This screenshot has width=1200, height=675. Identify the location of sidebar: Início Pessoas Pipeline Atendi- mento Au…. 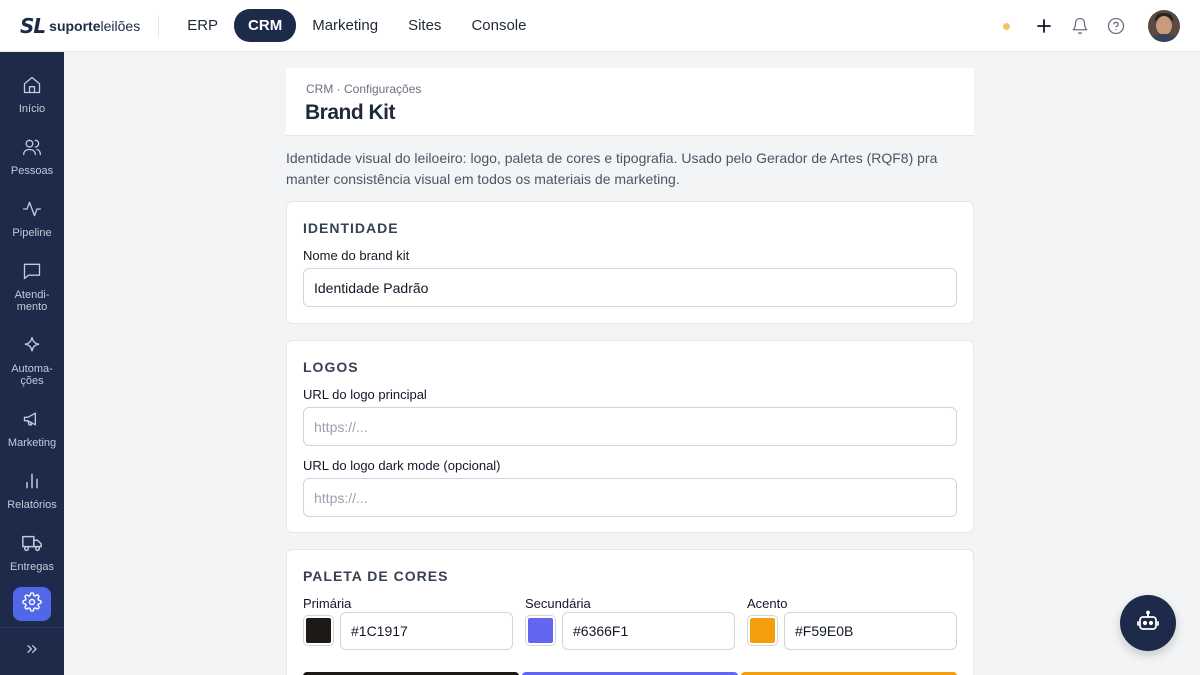
(32, 363).